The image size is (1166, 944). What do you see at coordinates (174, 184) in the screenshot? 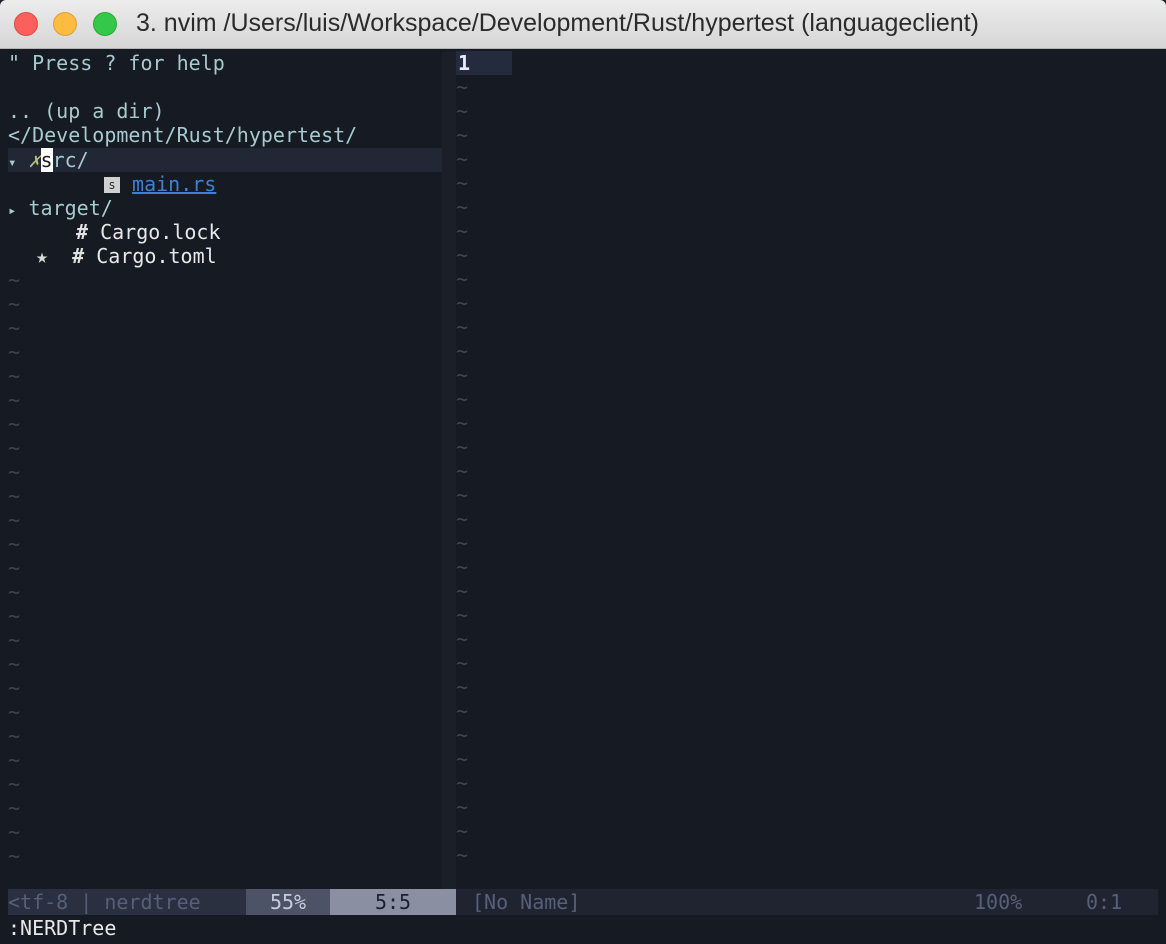
I see `main-rs-label: main.rs` at bounding box center [174, 184].